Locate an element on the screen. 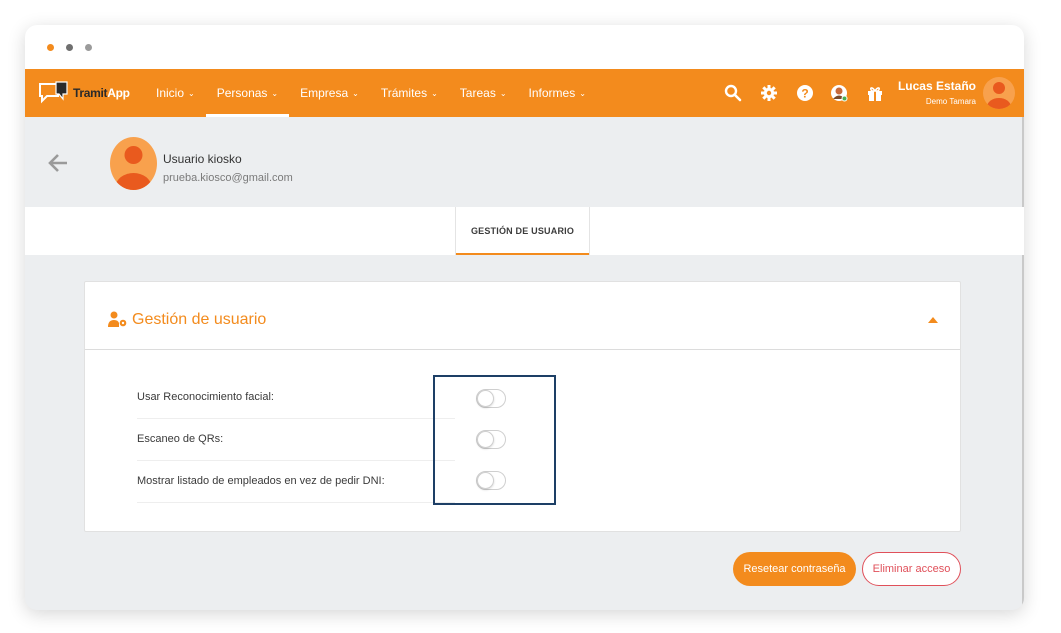 The width and height of the screenshot is (1061, 633). menu-item-informes: Informes ⌄ is located at coordinates (557, 93).